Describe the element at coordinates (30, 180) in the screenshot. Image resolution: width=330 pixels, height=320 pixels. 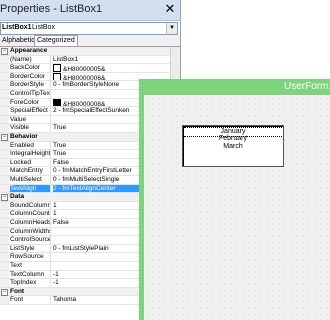
I see `property-name: MultiSelect` at that location.